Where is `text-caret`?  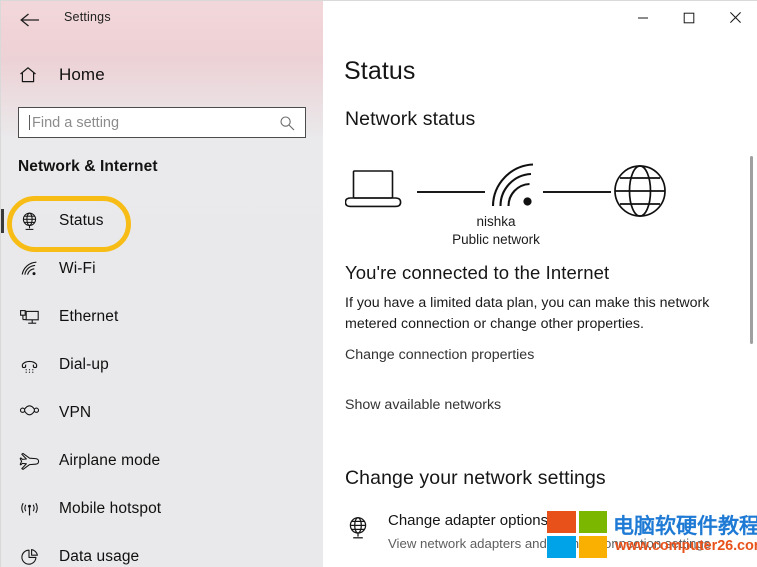 text-caret is located at coordinates (29, 122).